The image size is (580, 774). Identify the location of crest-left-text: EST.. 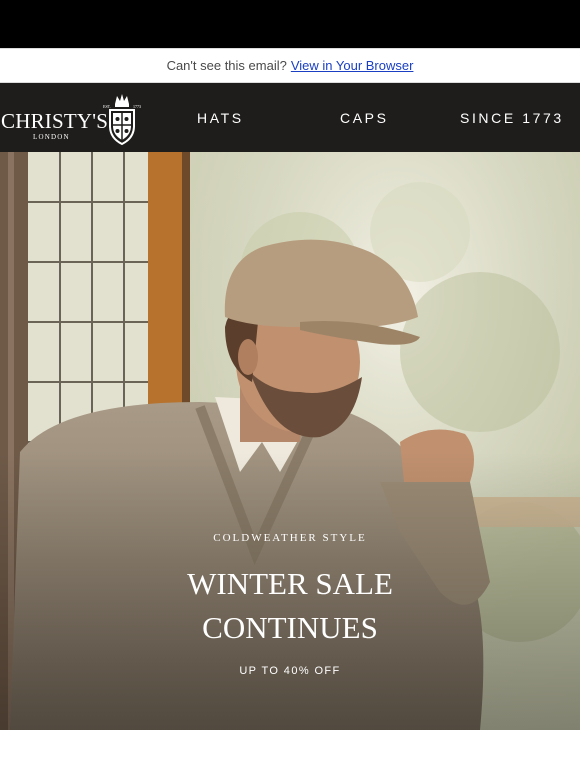
(107, 106).